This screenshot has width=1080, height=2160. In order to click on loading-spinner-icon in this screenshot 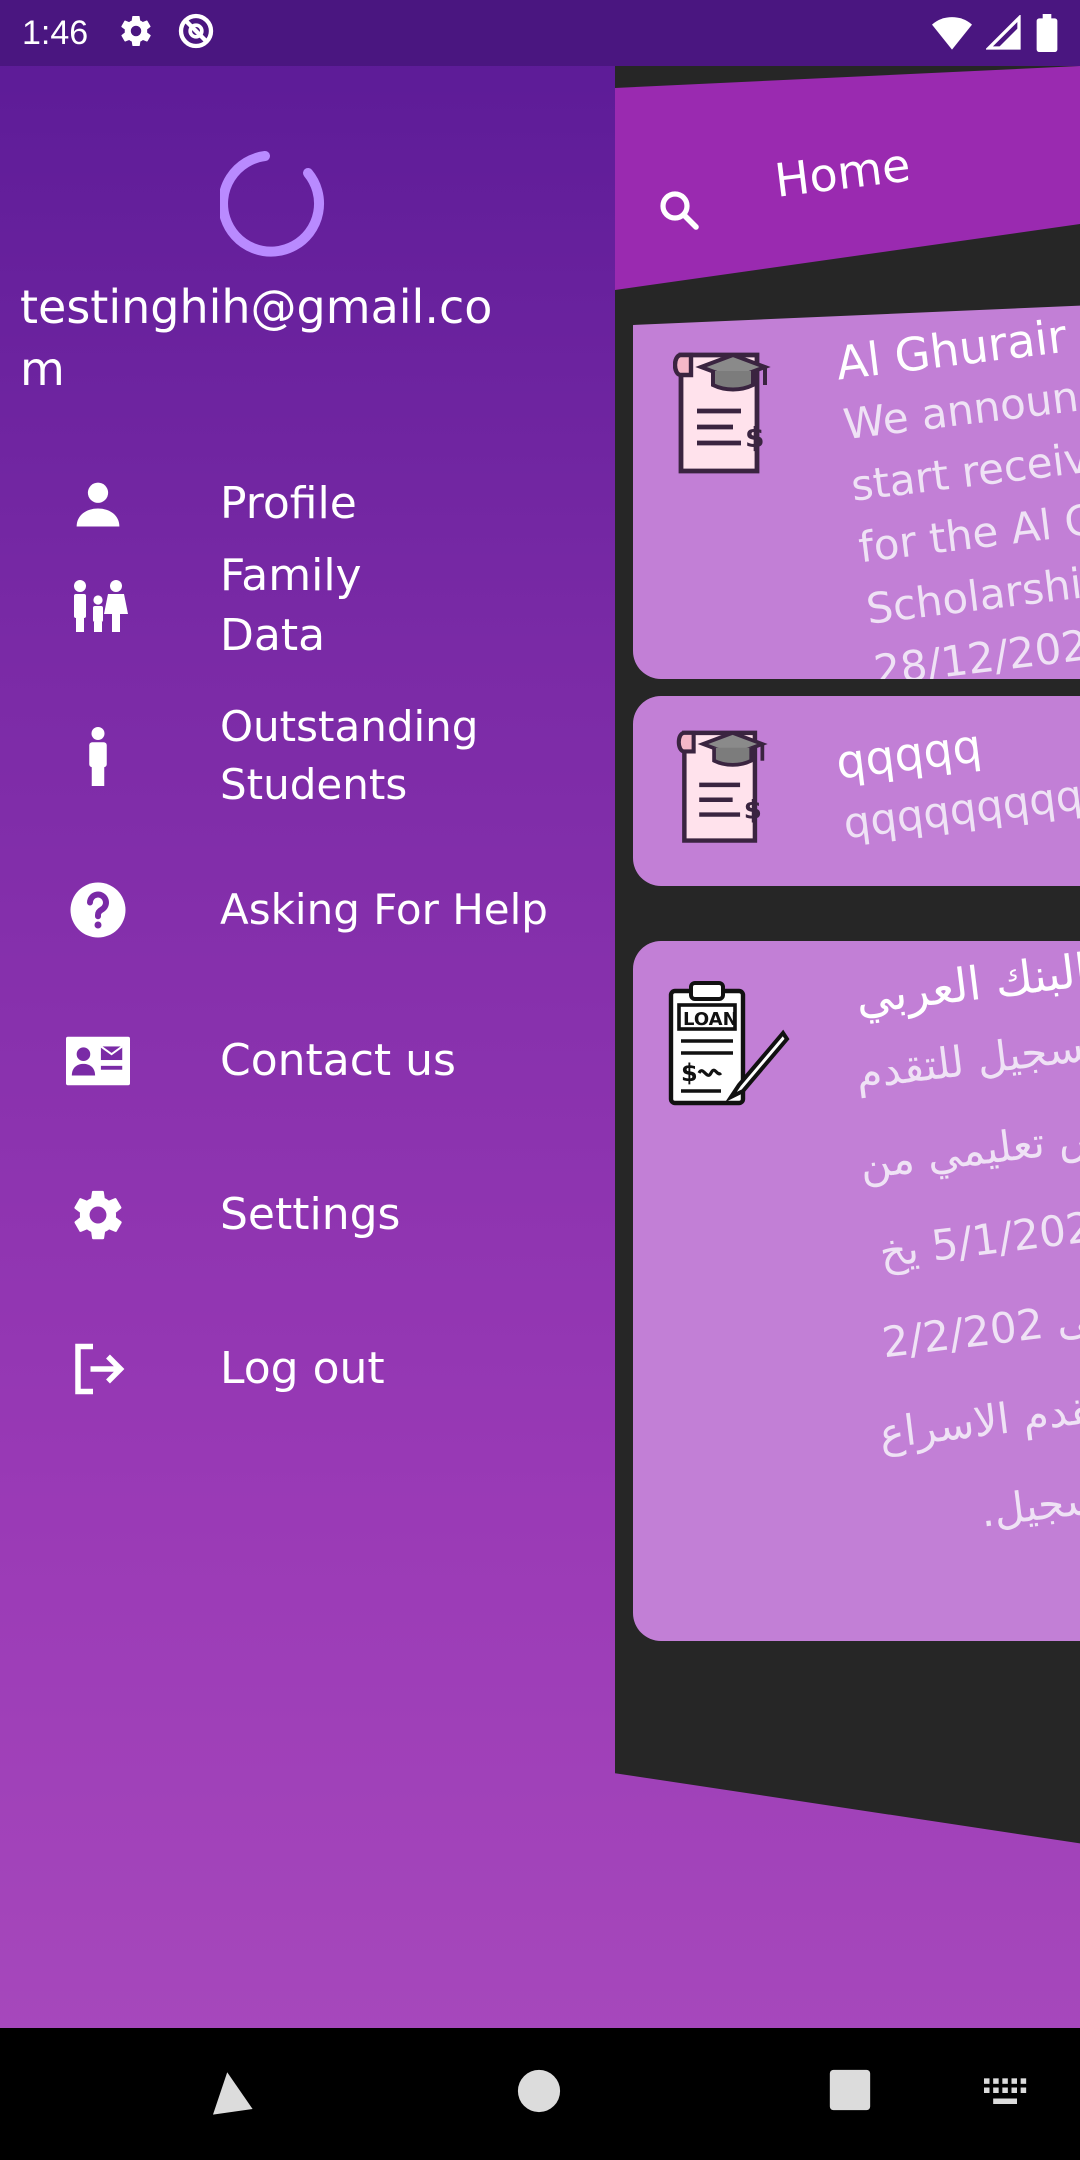, I will do `click(272, 204)`.